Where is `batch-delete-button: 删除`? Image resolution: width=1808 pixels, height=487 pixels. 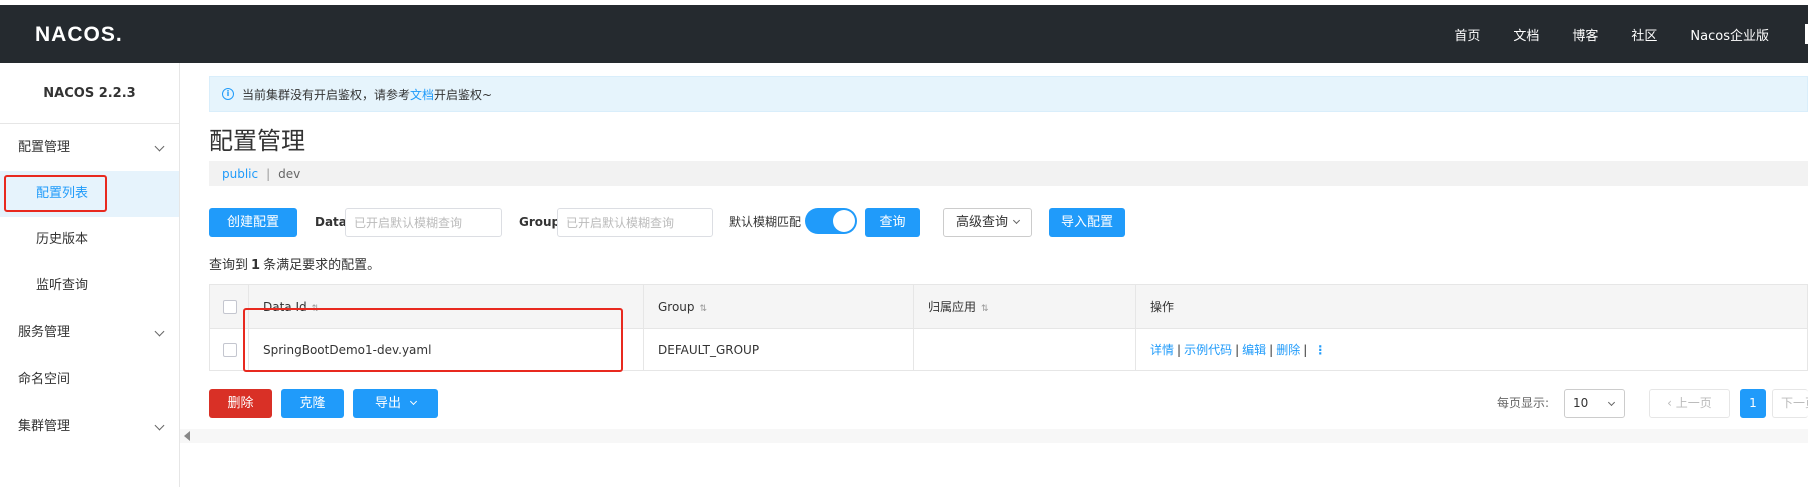 batch-delete-button: 删除 is located at coordinates (240, 403).